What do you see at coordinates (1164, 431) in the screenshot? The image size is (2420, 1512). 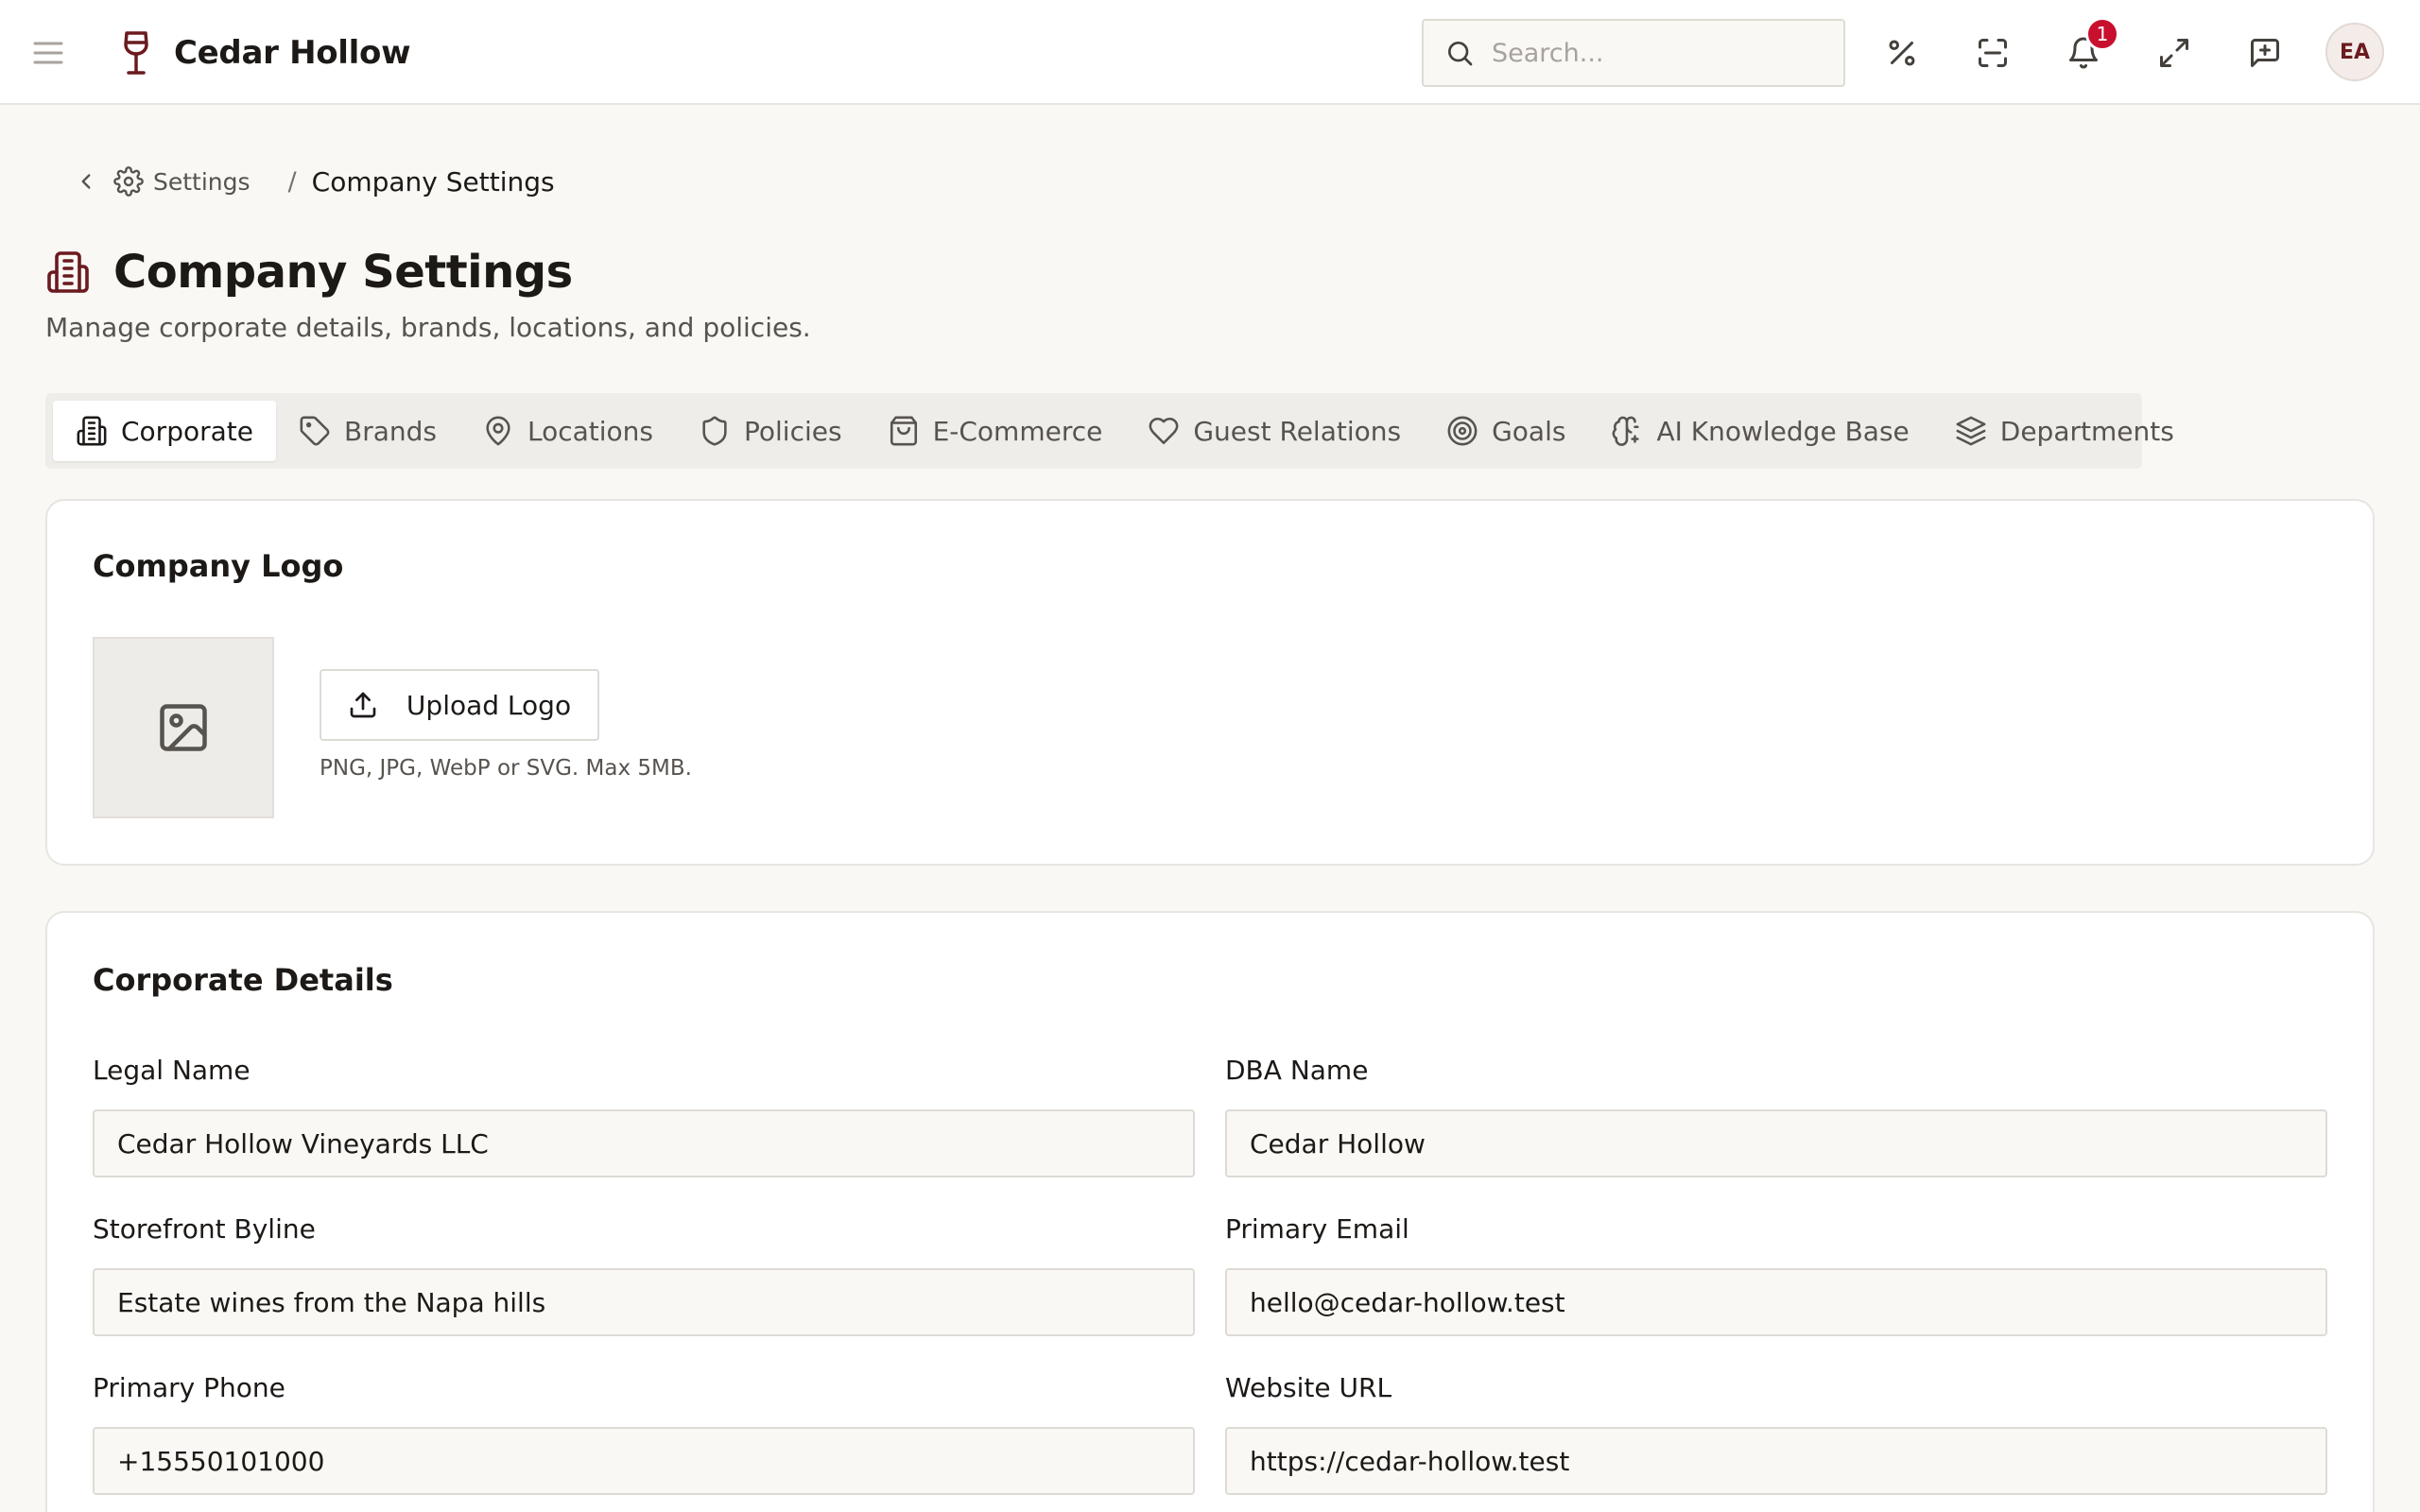 I see `heart-icon` at bounding box center [1164, 431].